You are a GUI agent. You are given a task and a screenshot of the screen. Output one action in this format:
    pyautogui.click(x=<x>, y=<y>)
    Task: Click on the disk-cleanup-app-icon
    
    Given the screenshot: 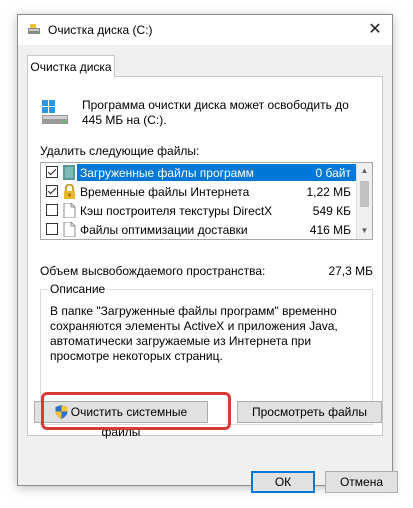 What is the action you would take?
    pyautogui.click(x=34, y=29)
    